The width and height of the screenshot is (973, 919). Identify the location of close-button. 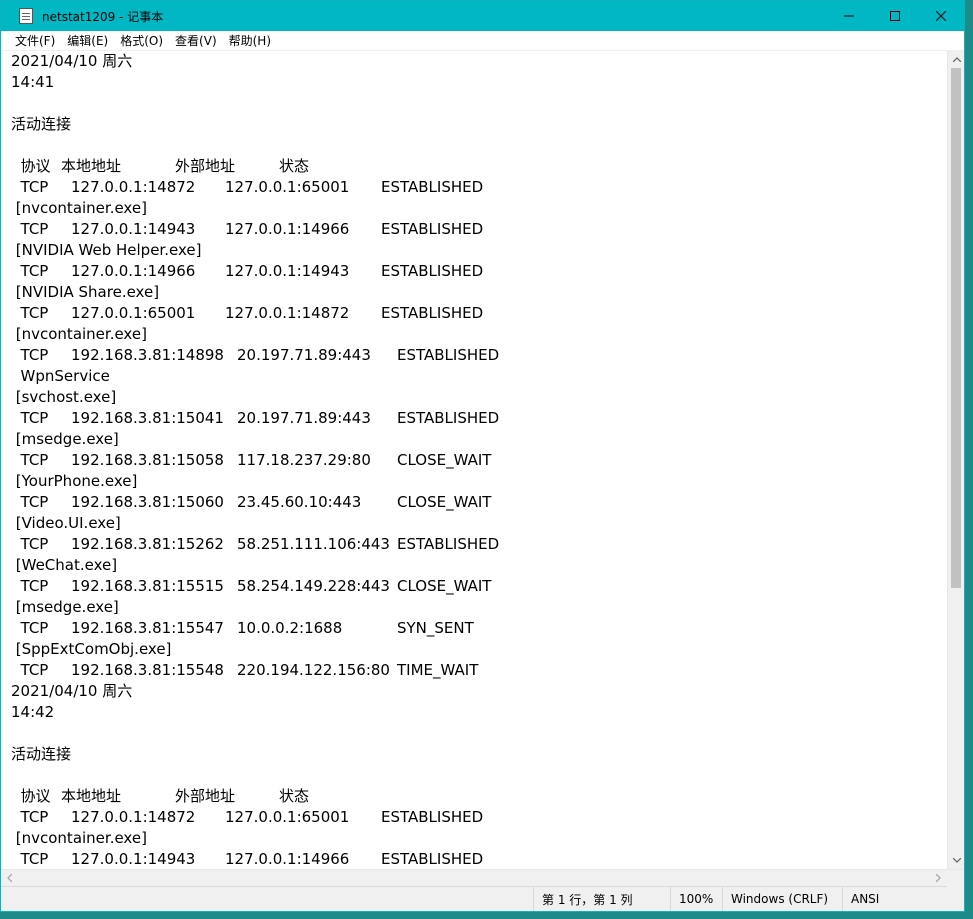
(941, 16).